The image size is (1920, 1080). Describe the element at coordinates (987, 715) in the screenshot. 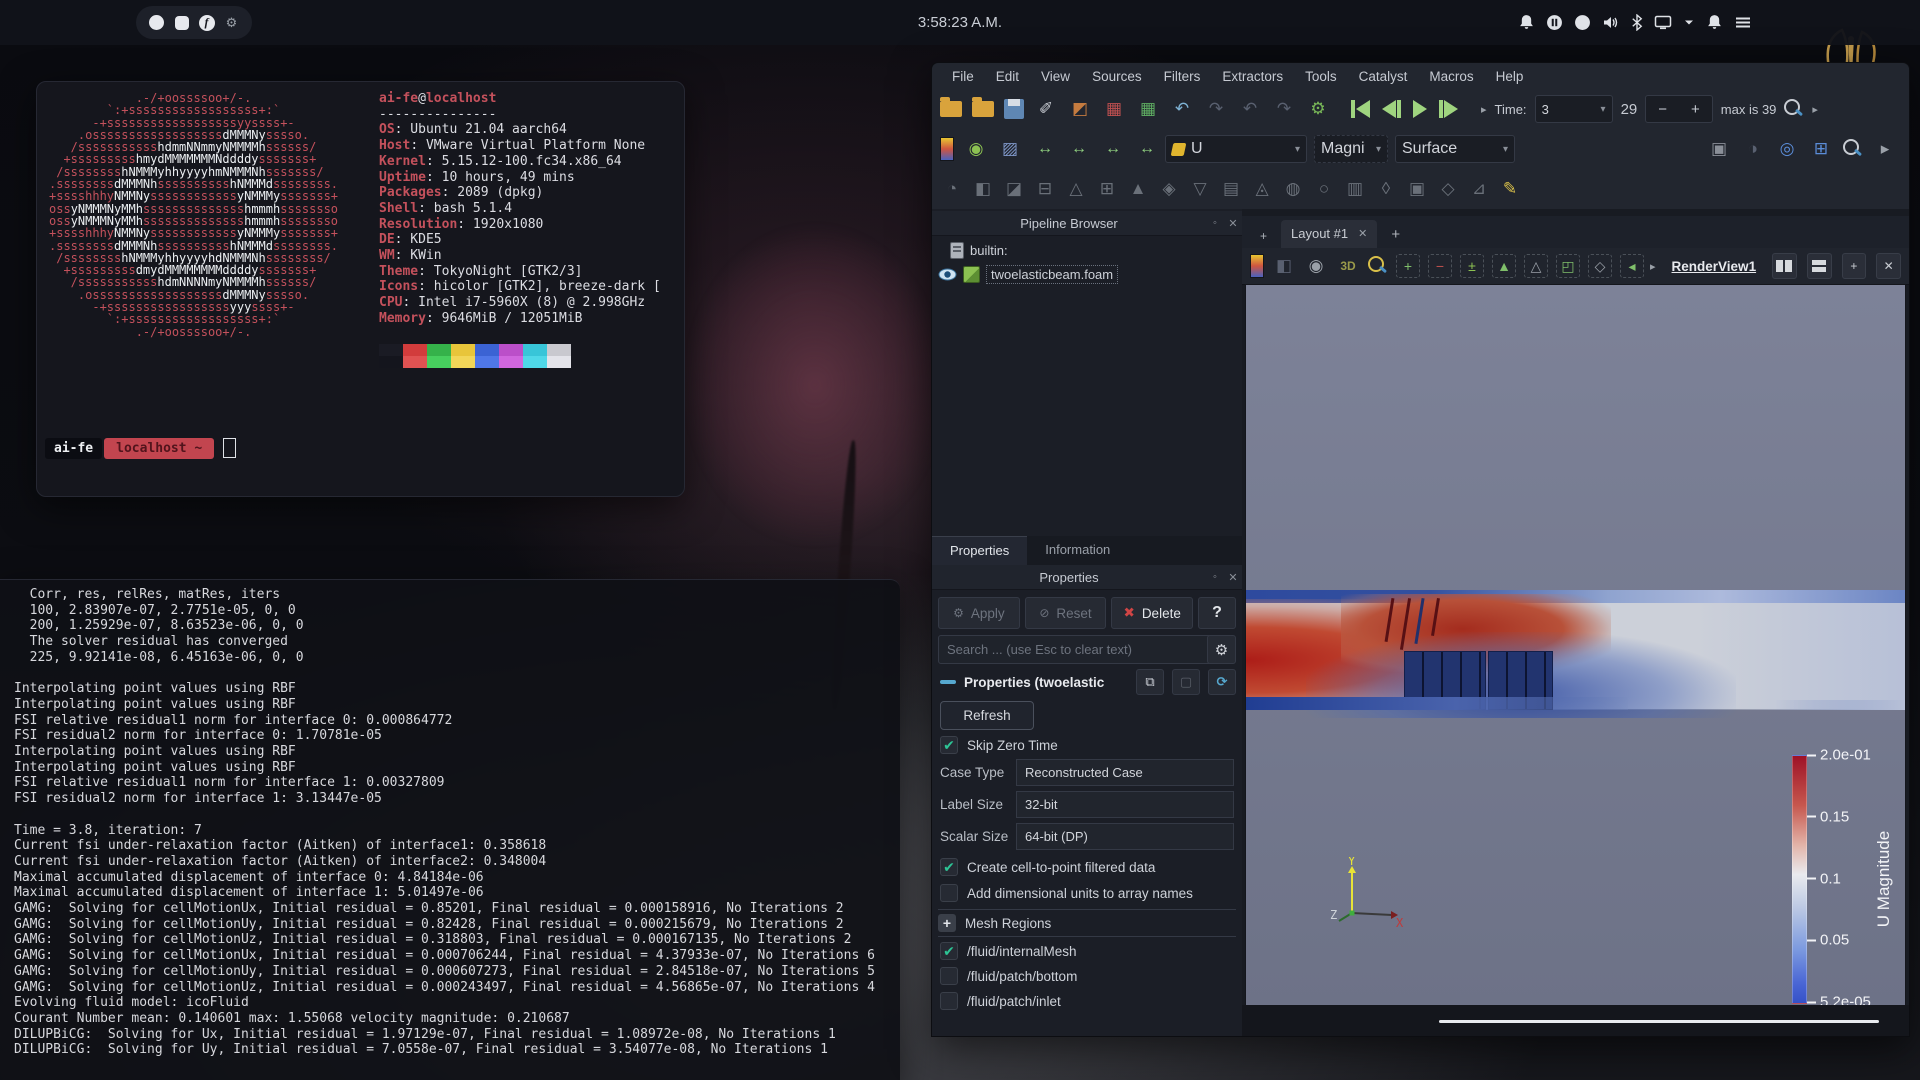

I see `refresh-button: Refresh` at that location.